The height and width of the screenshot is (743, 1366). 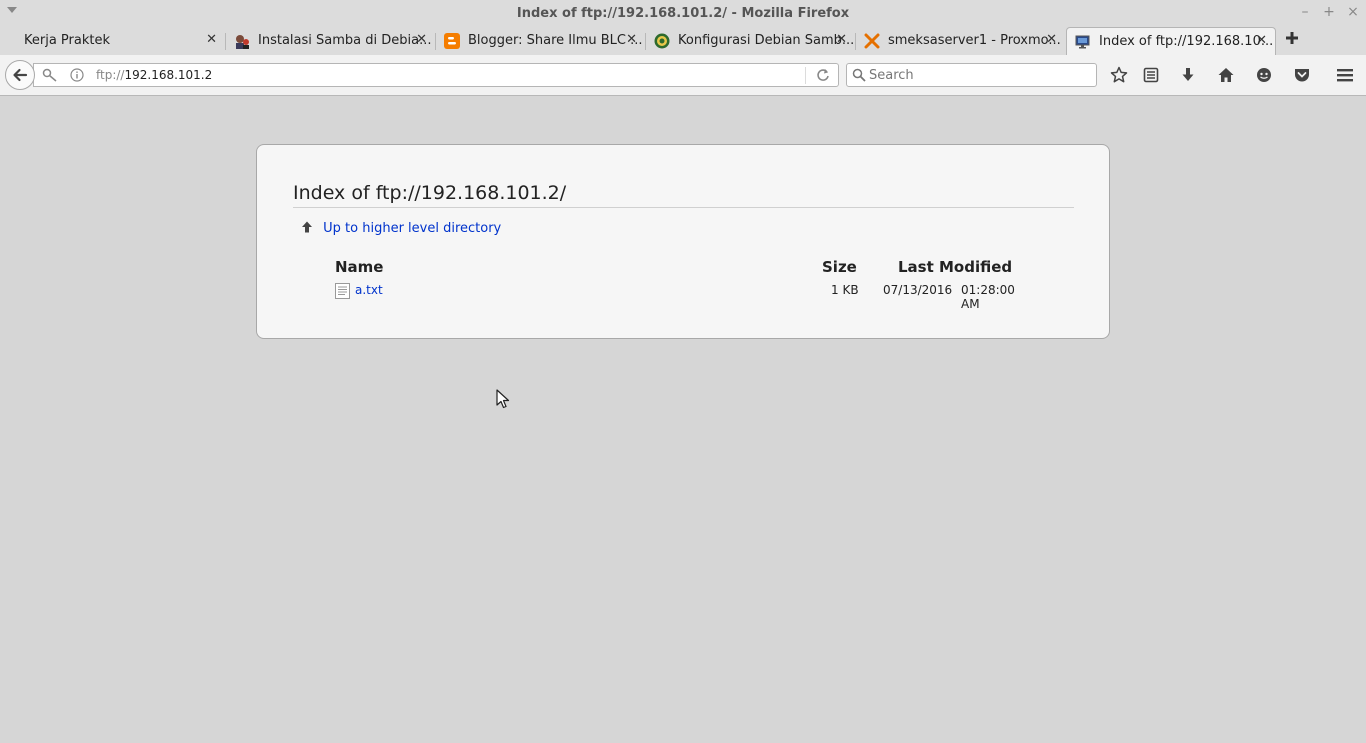 I want to click on pocket-icon, so click(x=1302, y=75).